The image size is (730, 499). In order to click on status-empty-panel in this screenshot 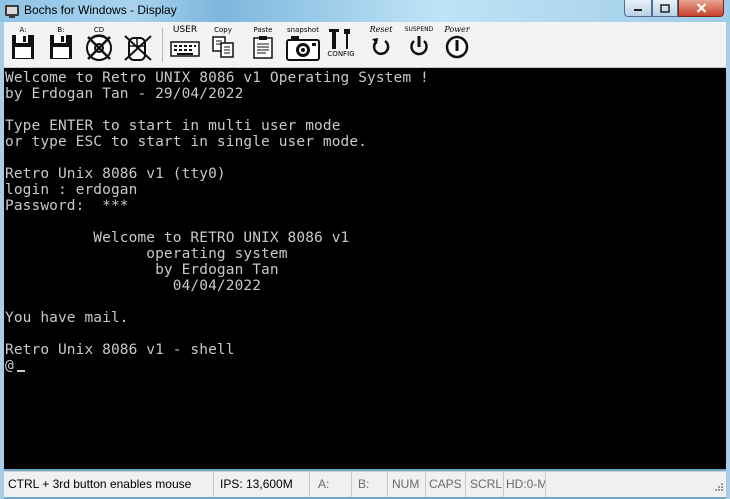, I will do `click(628, 484)`.